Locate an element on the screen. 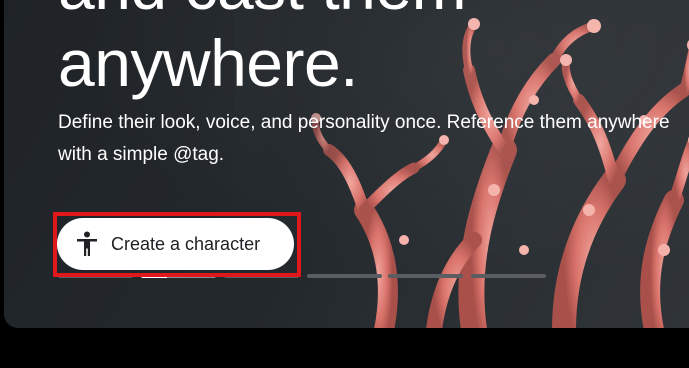 The image size is (689, 368). headline-line-1: and cast them is located at coordinates (262, 11).